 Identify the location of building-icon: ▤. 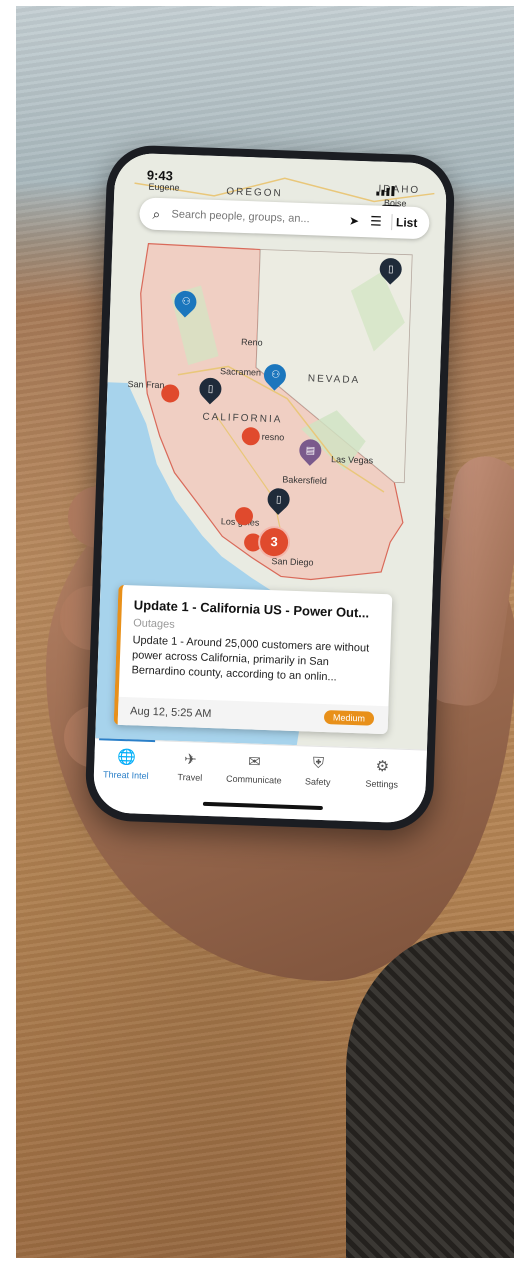
(310, 450).